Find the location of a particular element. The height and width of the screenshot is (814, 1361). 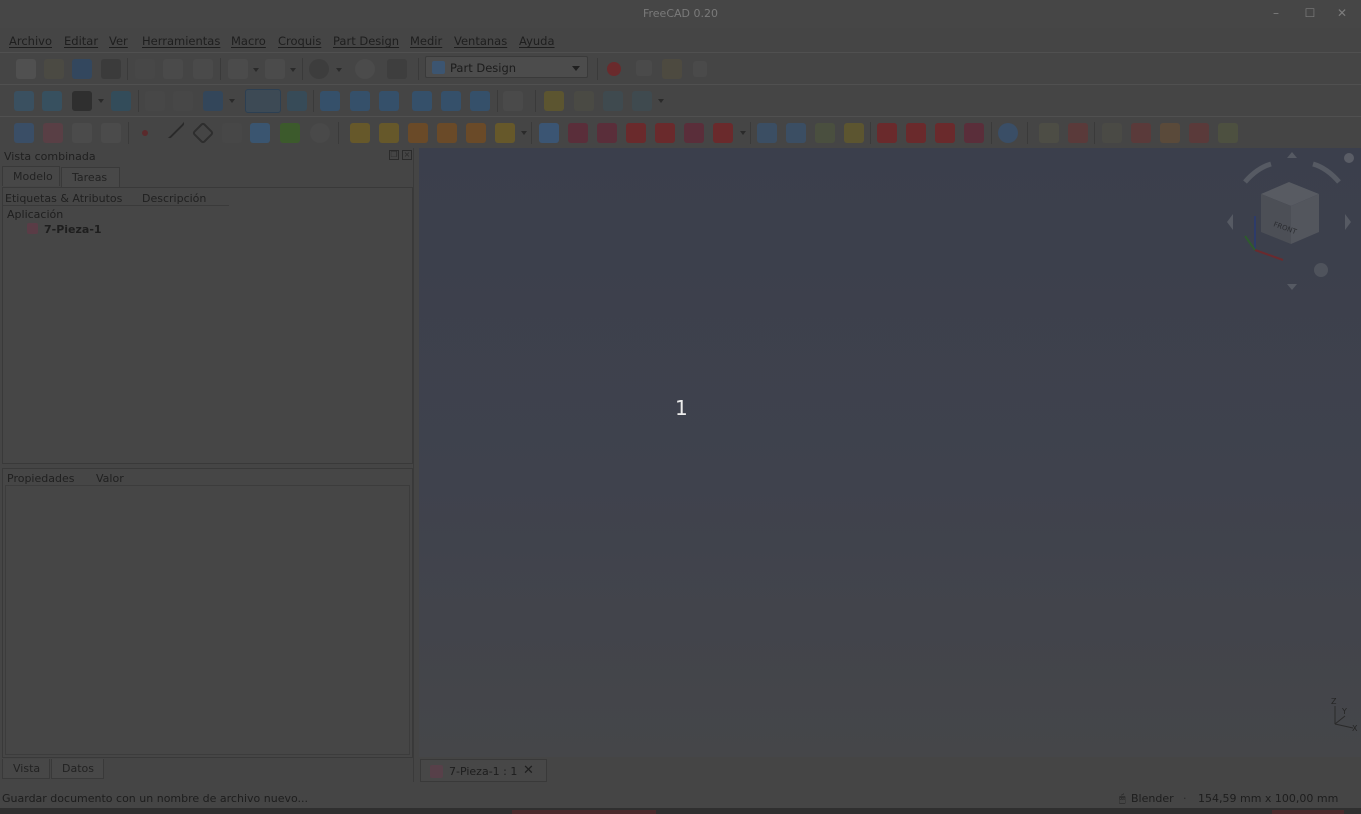

linear-pattern-icon is located at coordinates (796, 133).